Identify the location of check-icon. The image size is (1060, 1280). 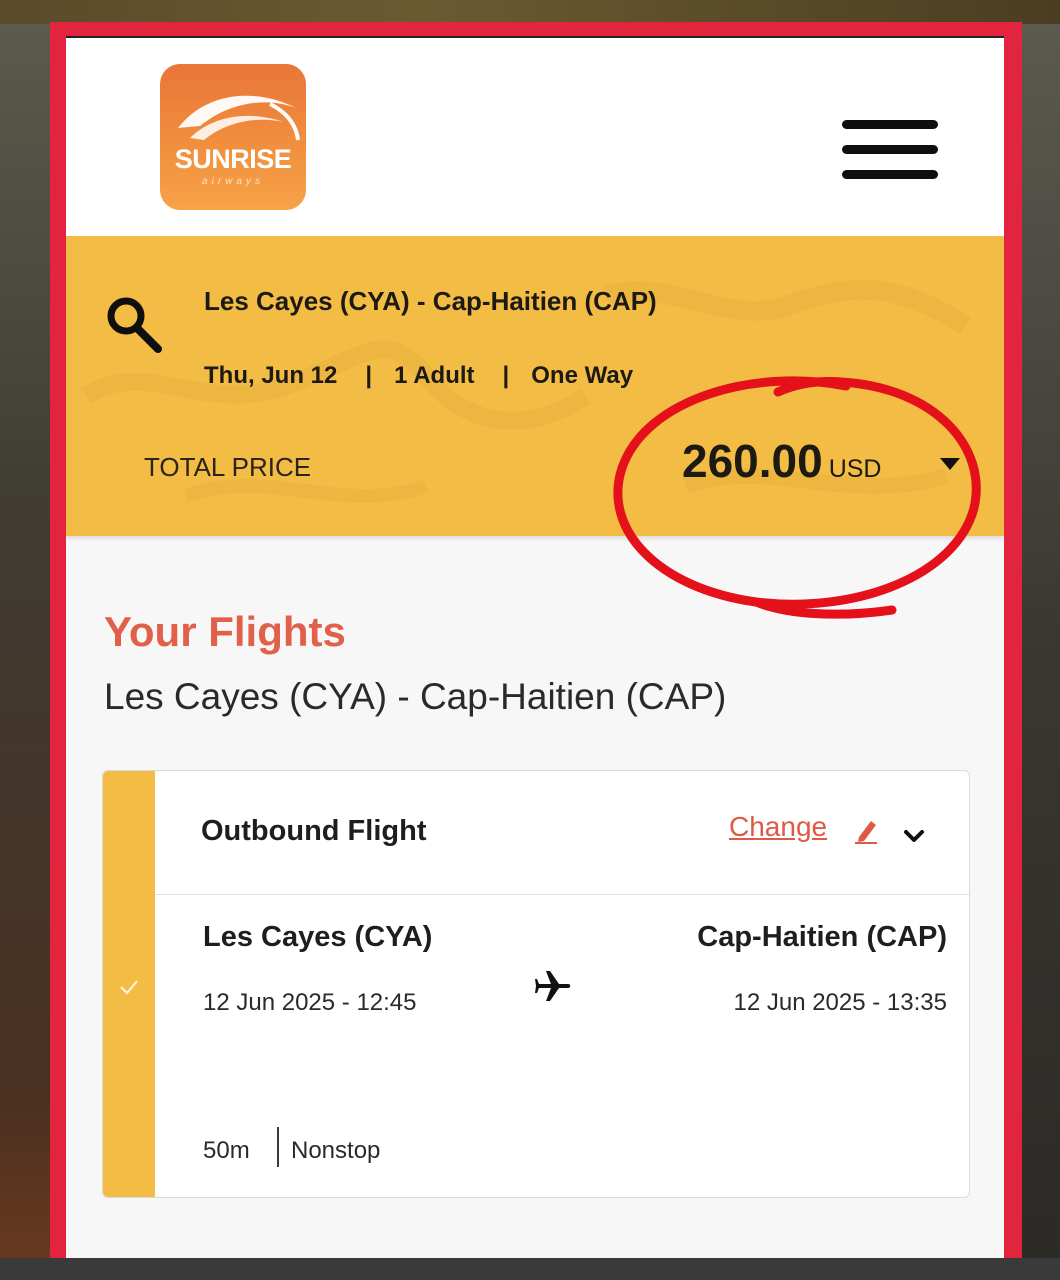
(129, 987).